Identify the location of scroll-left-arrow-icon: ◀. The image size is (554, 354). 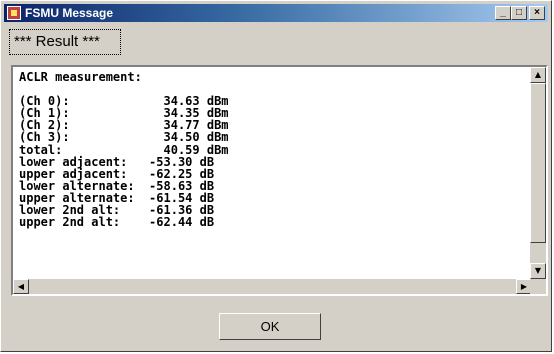
(21, 286).